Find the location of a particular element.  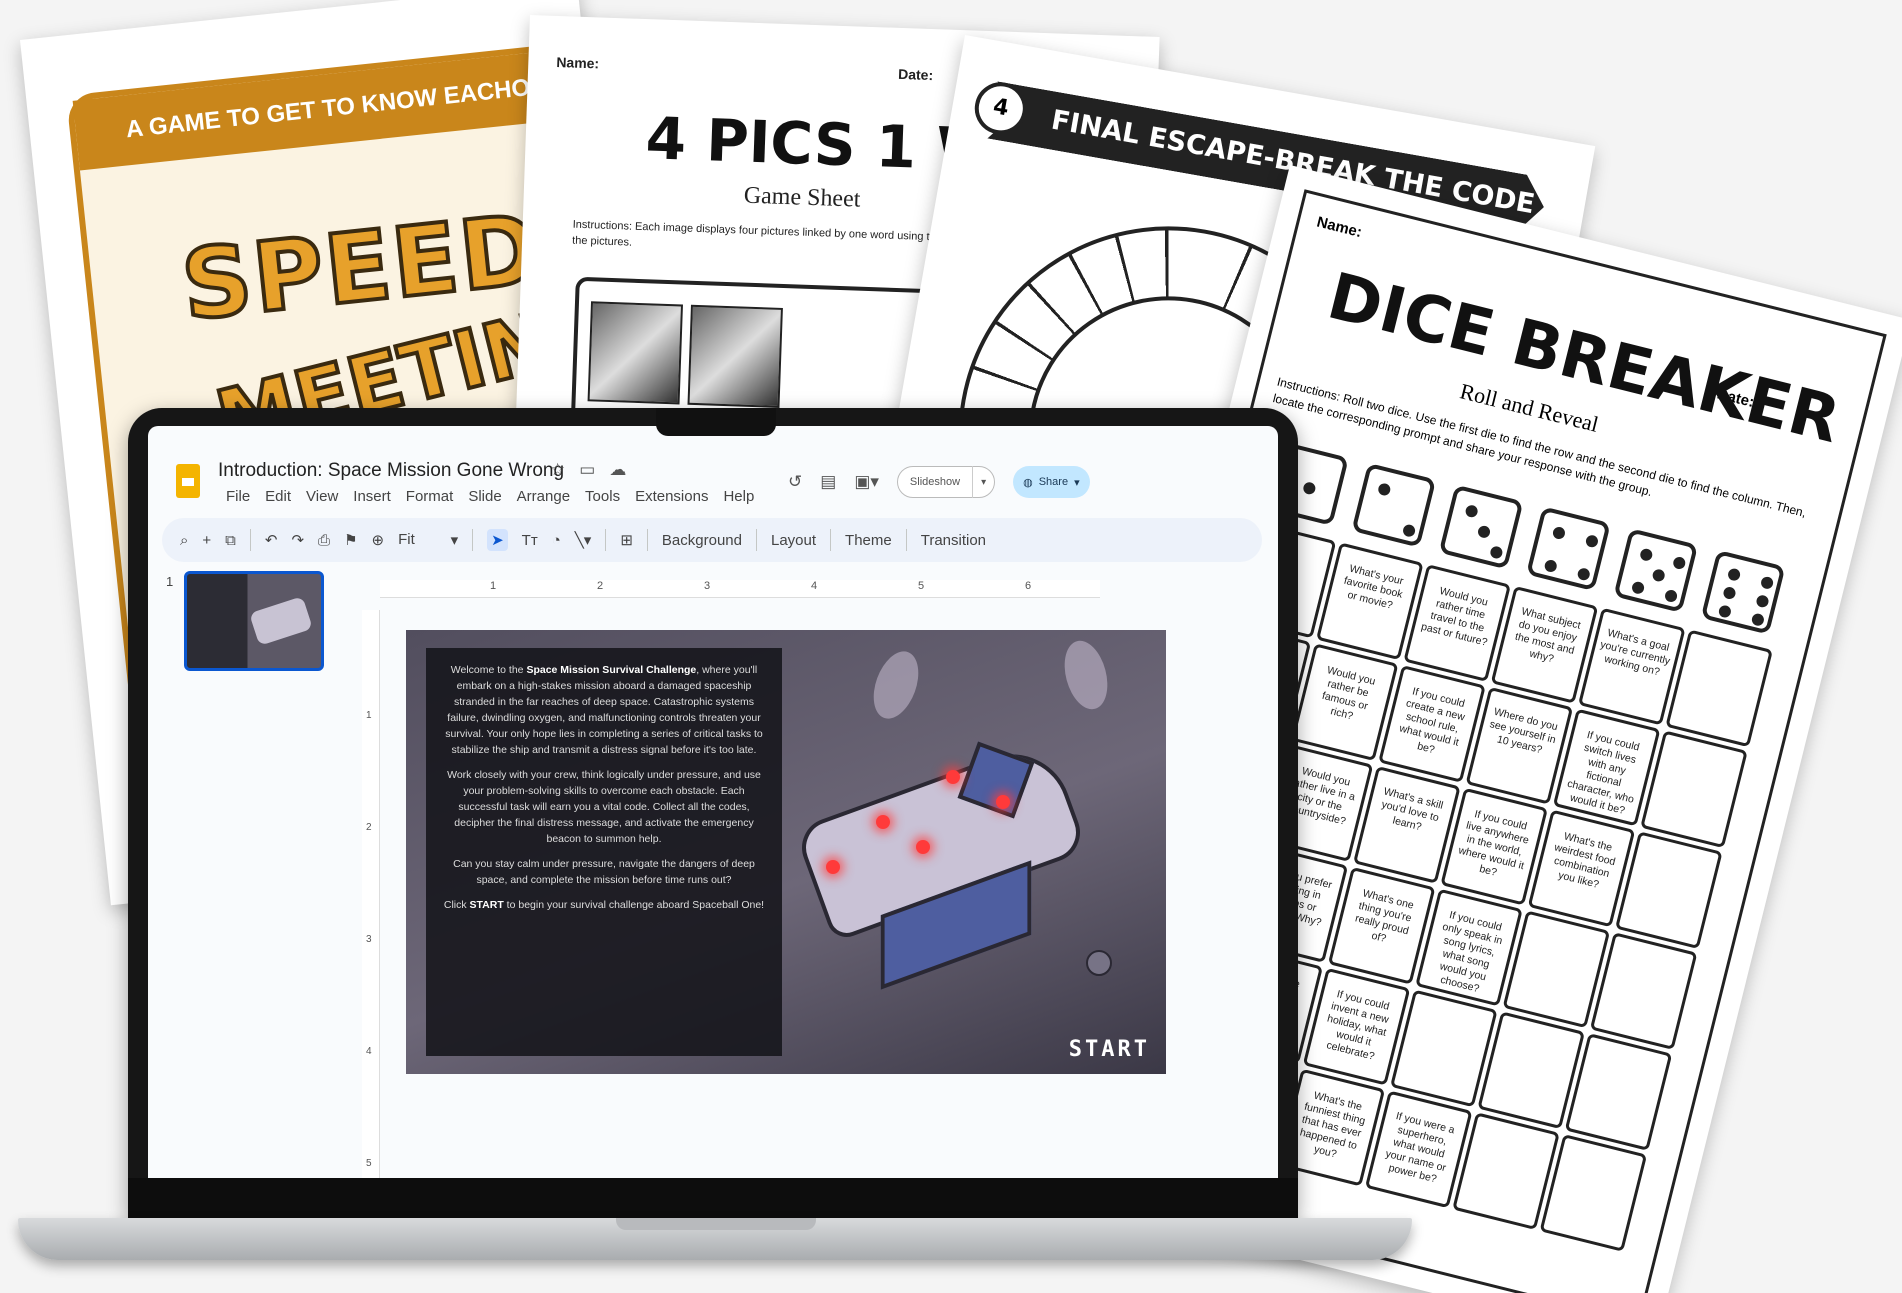

start-button: START is located at coordinates (1109, 1049).